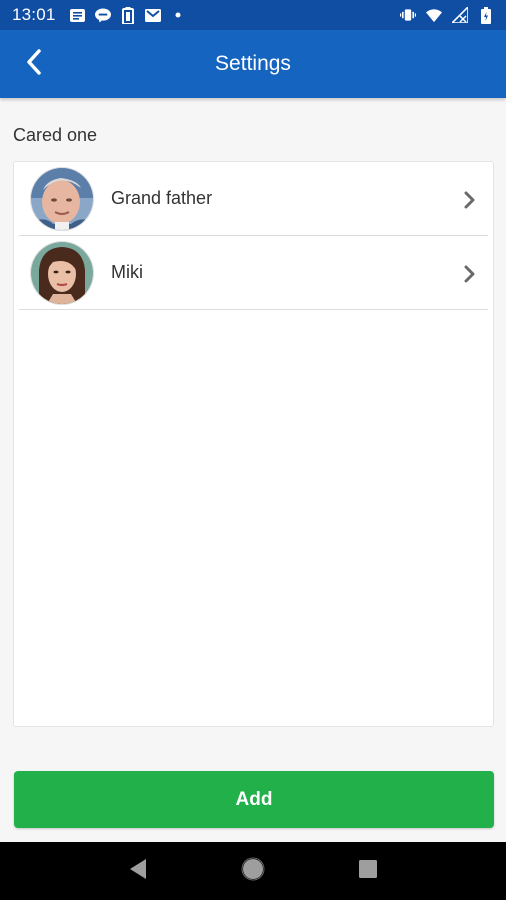 The width and height of the screenshot is (506, 900). Describe the element at coordinates (486, 15) in the screenshot. I see `battery-icon` at that location.